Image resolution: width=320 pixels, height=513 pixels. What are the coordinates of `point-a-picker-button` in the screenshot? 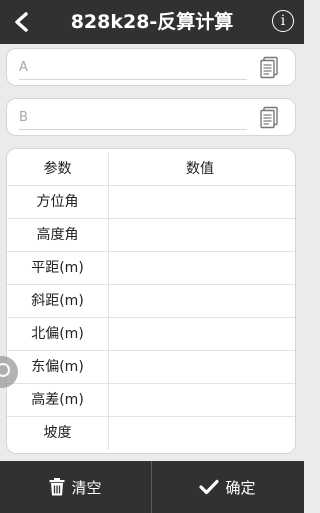 It's located at (270, 68).